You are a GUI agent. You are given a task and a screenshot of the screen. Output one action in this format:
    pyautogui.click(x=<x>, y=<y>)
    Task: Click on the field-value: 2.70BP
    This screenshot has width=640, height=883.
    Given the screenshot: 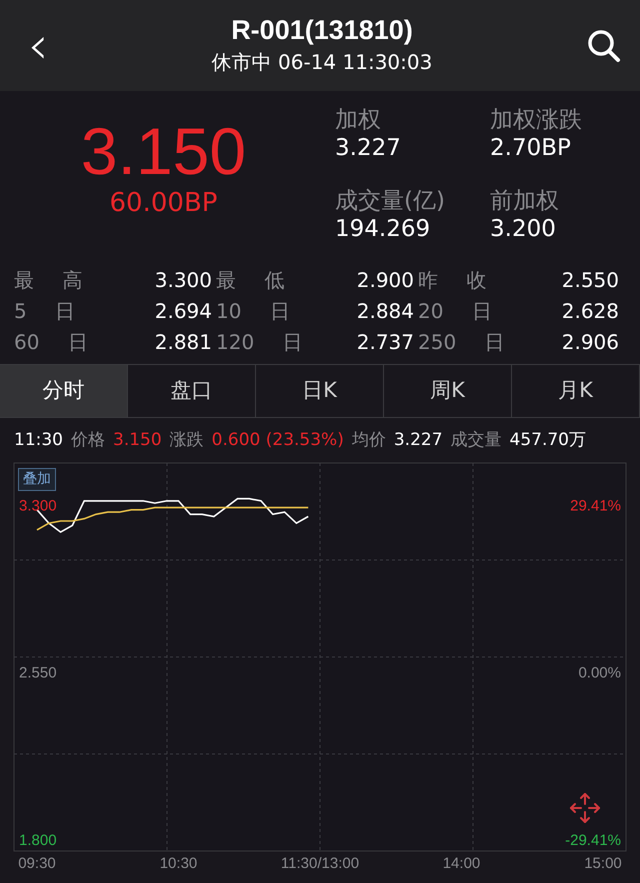 What is the action you would take?
    pyautogui.click(x=531, y=148)
    